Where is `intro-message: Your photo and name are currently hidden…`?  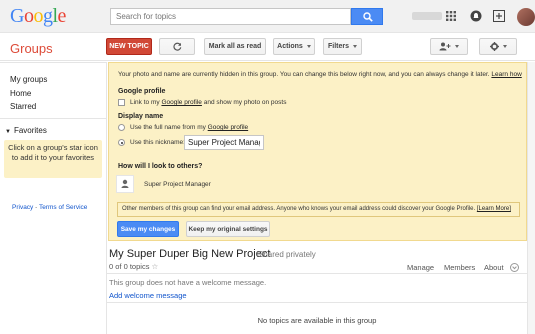
intro-message: Your photo and name are currently hidden… is located at coordinates (304, 74).